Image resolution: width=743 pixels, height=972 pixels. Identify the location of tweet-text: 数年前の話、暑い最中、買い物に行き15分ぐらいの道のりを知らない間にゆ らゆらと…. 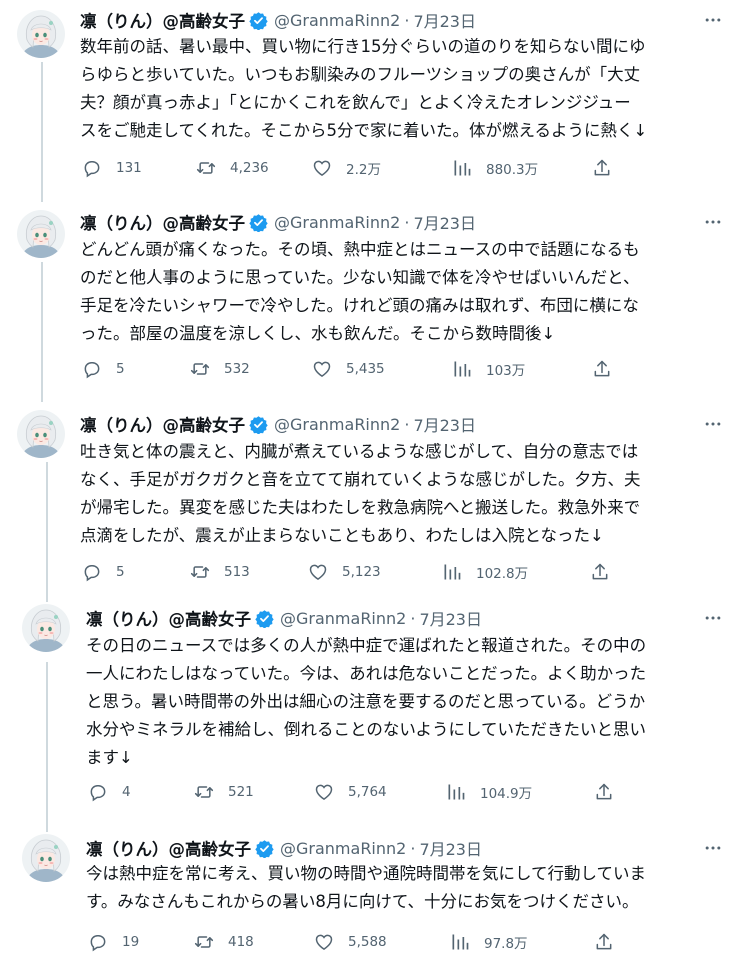
(364, 88).